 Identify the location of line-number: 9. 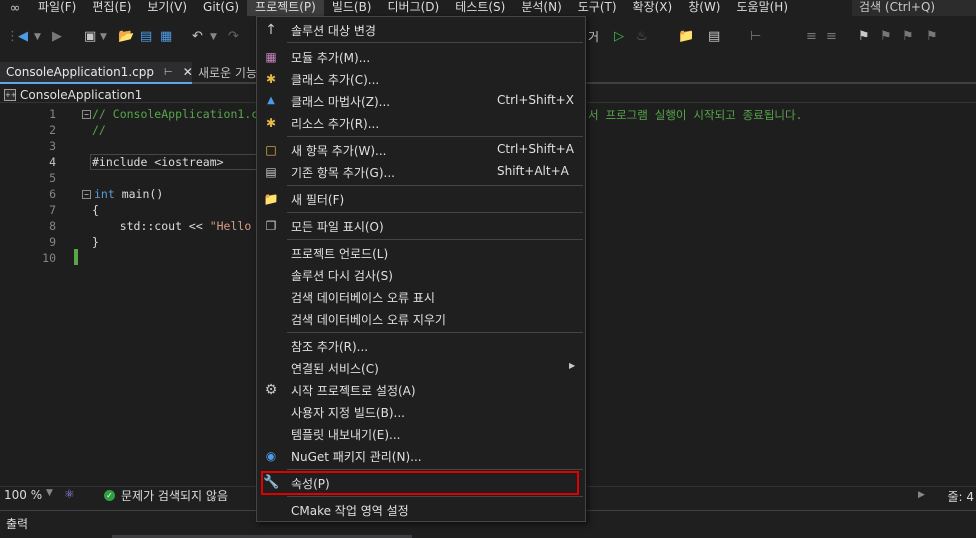
(52, 242).